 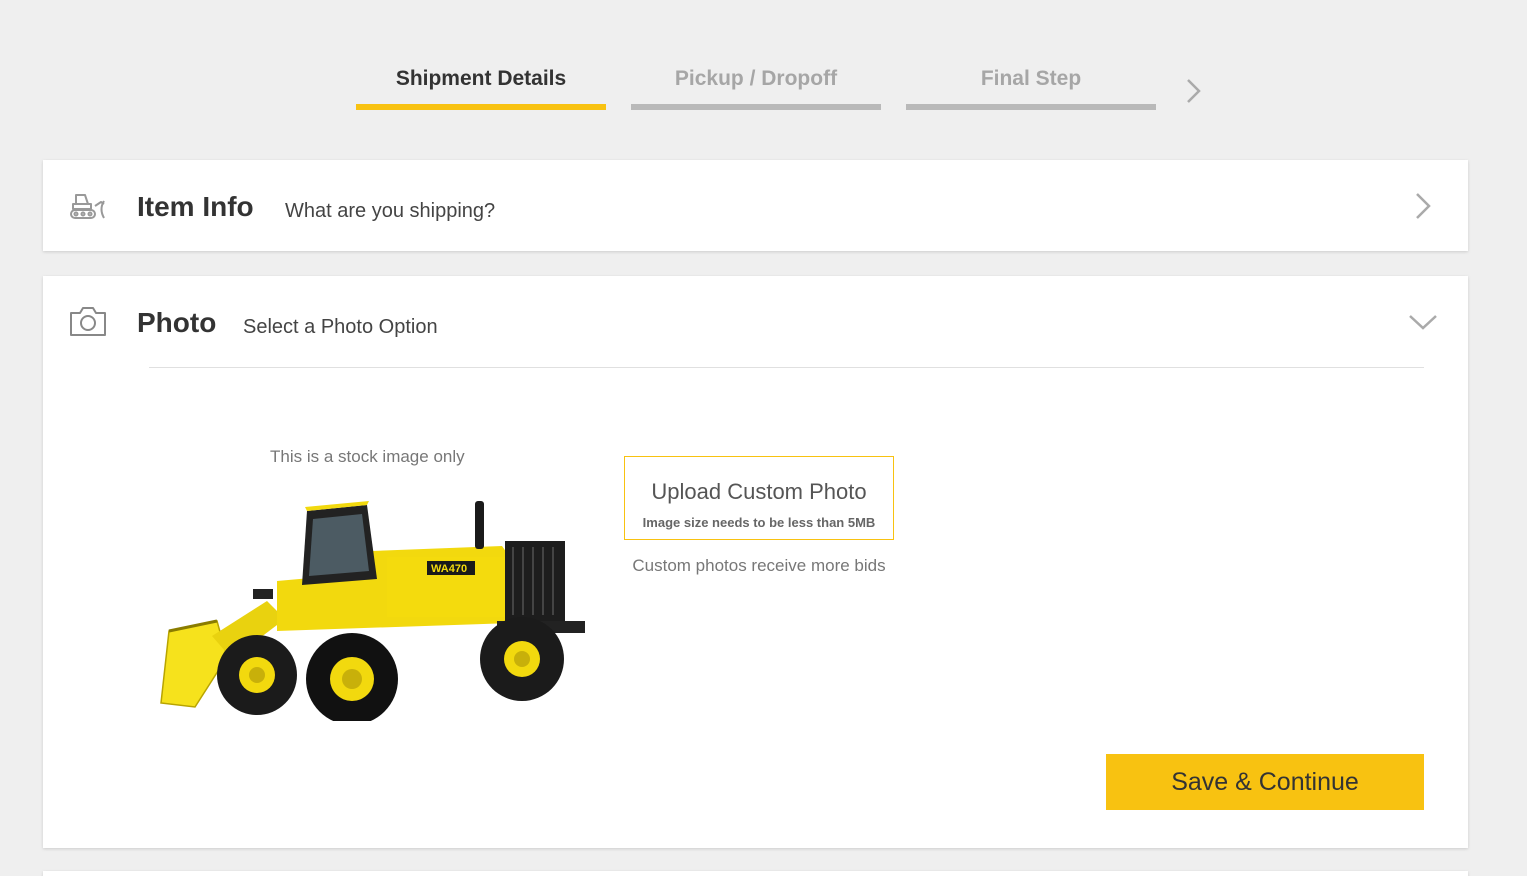 I want to click on item-info-subtitle: What are you shipping?, so click(x=390, y=211).